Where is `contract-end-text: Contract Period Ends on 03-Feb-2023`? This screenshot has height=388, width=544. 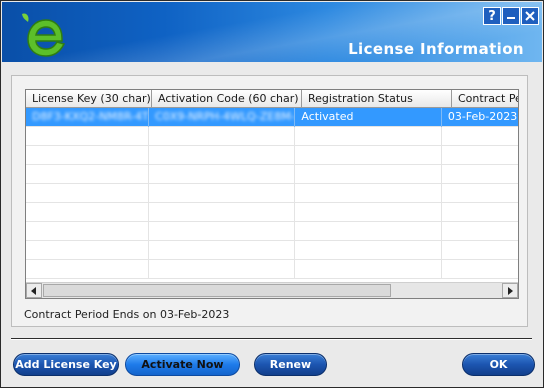
contract-end-text: Contract Period Ends on 03-Feb-2023 is located at coordinates (127, 314).